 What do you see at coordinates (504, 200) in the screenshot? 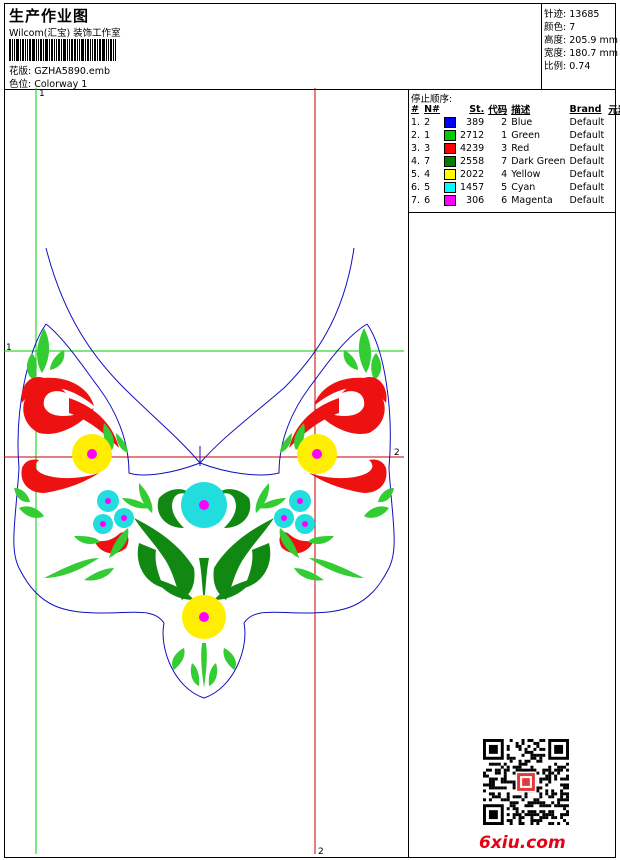
I see `row-code: 6` at bounding box center [504, 200].